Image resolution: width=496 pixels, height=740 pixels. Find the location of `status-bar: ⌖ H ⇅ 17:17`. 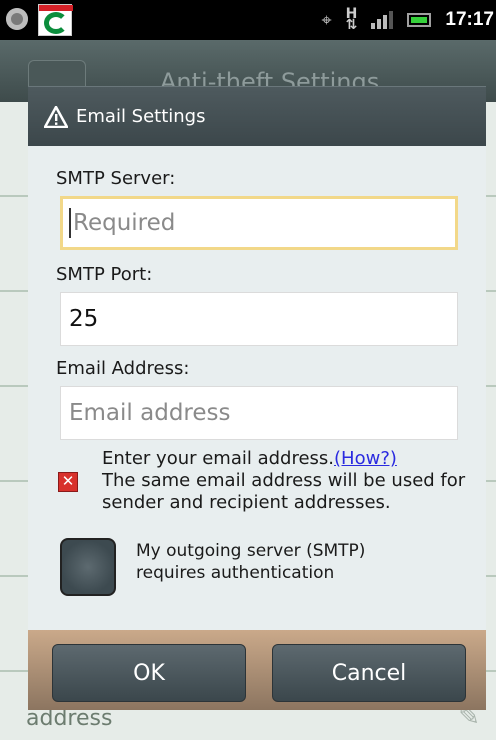

status-bar: ⌖ H ⇅ 17:17 is located at coordinates (248, 20).